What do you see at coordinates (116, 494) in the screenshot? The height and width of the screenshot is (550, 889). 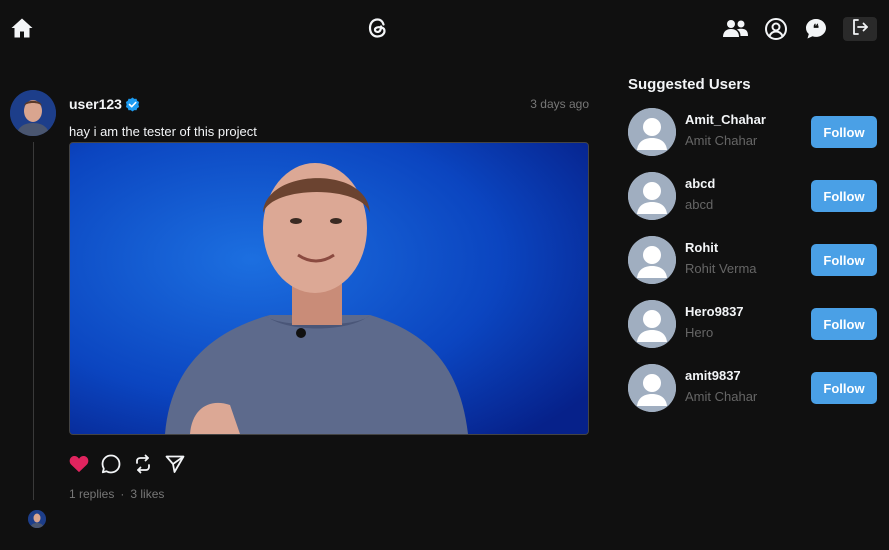 I see `post-stats: 1 replies · 3 likes` at bounding box center [116, 494].